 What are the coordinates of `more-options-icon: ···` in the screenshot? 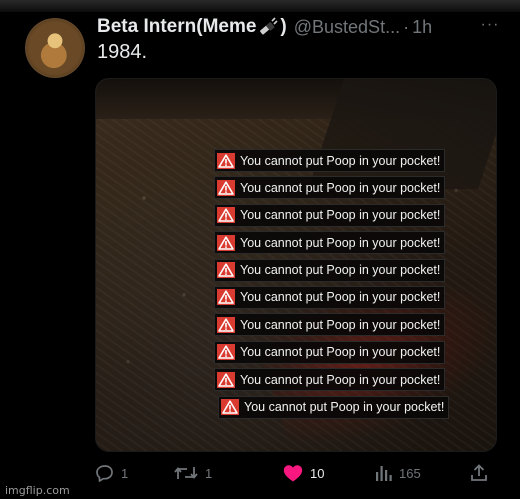 It's located at (490, 26).